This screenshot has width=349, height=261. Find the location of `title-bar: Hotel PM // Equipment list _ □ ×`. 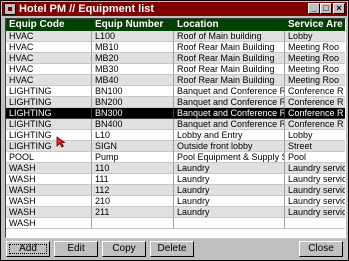

title-bar: Hotel PM // Equipment list _ □ × is located at coordinates (174, 9).